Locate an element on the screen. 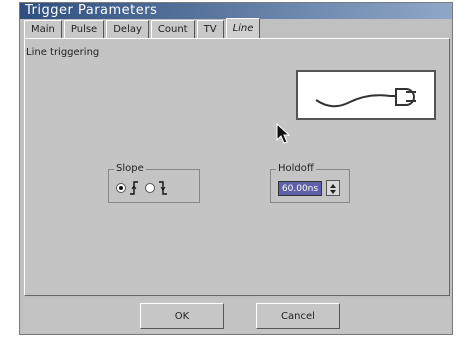 Image resolution: width=473 pixels, height=339 pixels. cancel-button: Cancel is located at coordinates (298, 316).